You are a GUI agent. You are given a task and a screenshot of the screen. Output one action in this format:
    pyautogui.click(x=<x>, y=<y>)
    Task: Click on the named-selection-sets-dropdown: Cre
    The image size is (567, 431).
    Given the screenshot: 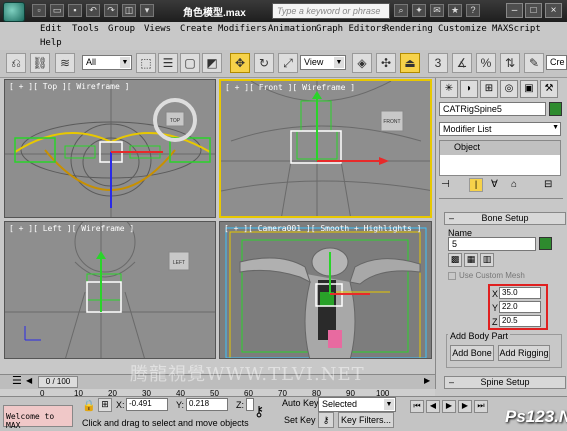 What is the action you would take?
    pyautogui.click(x=556, y=62)
    